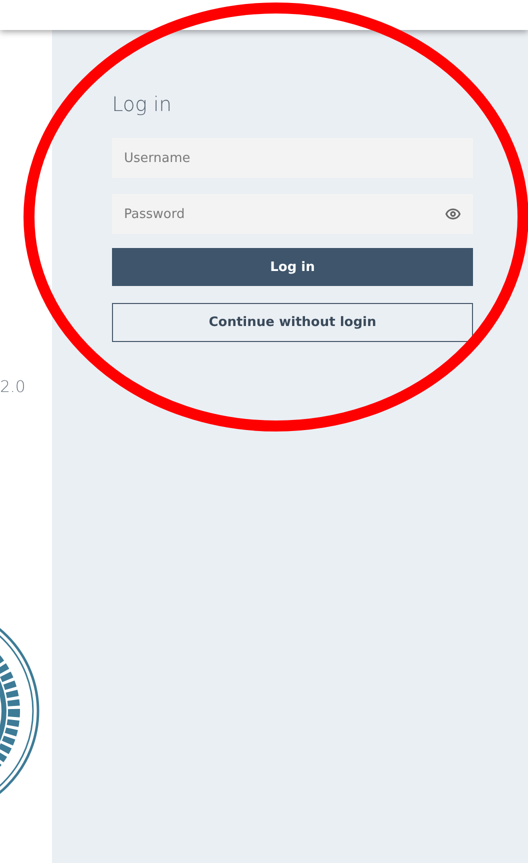 The height and width of the screenshot is (863, 528). Describe the element at coordinates (292, 214) in the screenshot. I see `password-field: Password` at that location.